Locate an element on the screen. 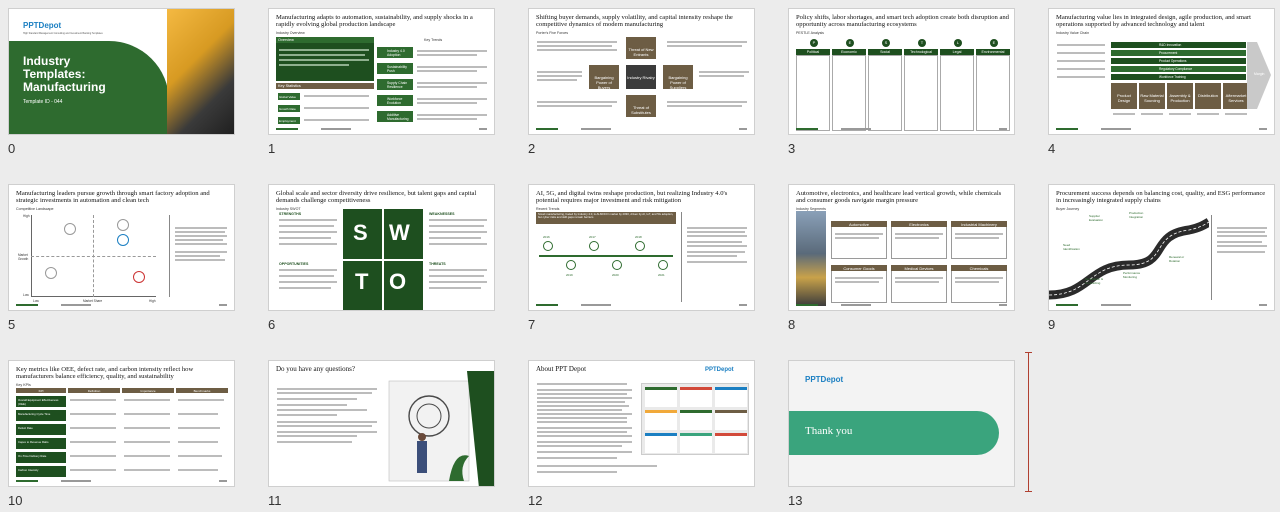  timeline-year: 2017 is located at coordinates (592, 237).